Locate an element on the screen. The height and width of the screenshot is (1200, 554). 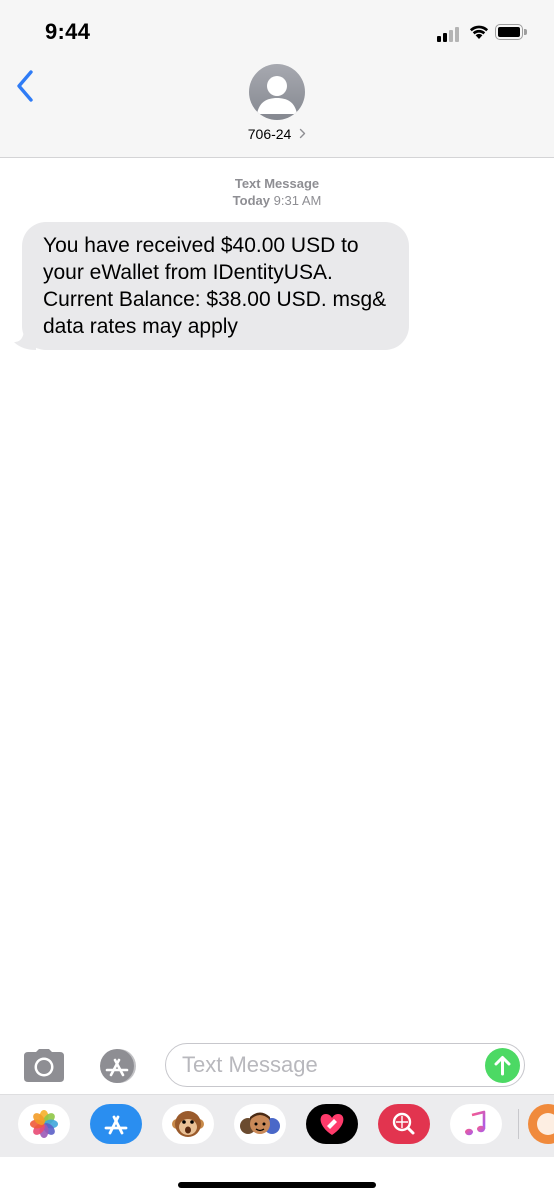
status-bar: 9:44 is located at coordinates (277, 30).